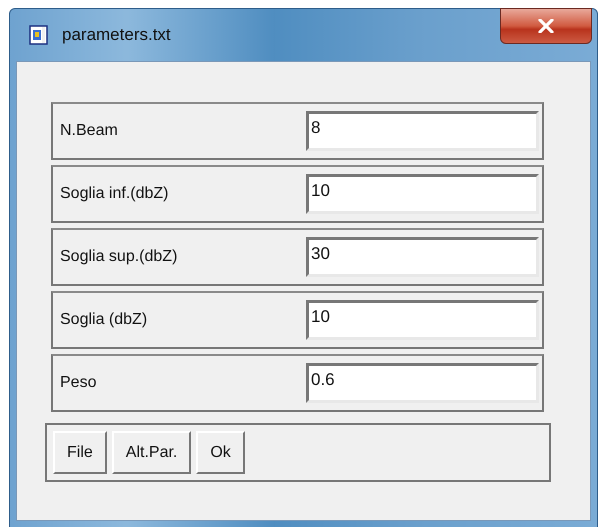  Describe the element at coordinates (80, 452) in the screenshot. I see `dialog-button: File` at that location.